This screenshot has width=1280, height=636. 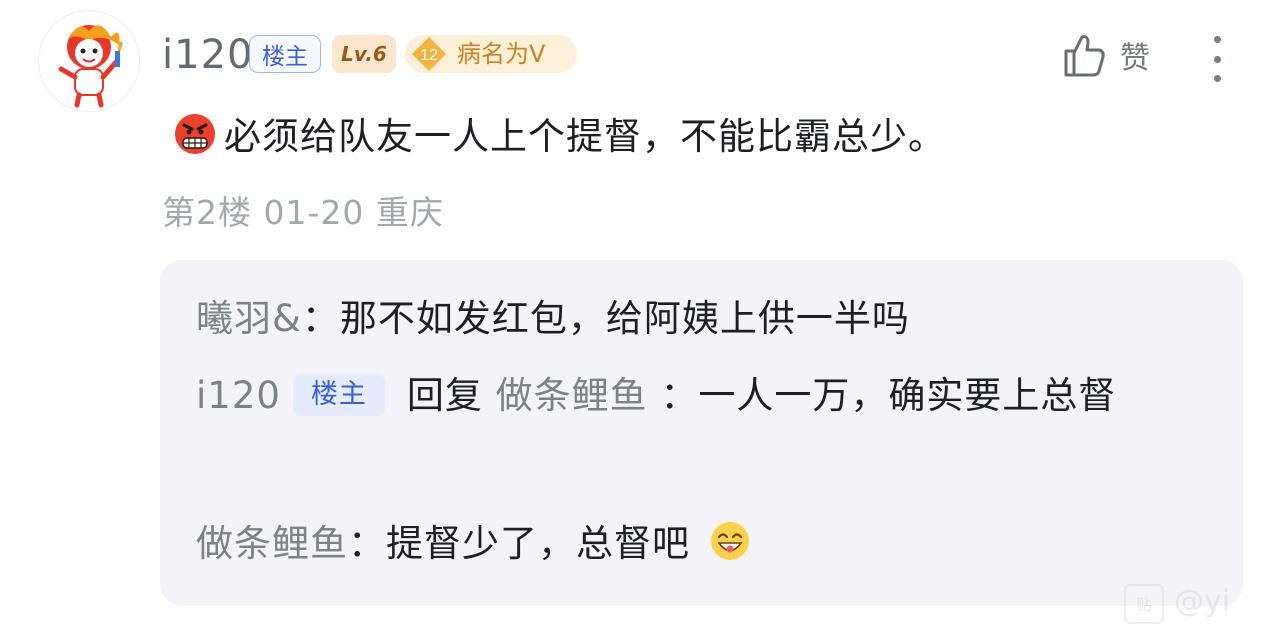 I want to click on reply-username: 做条鲤鱼, so click(x=272, y=543).